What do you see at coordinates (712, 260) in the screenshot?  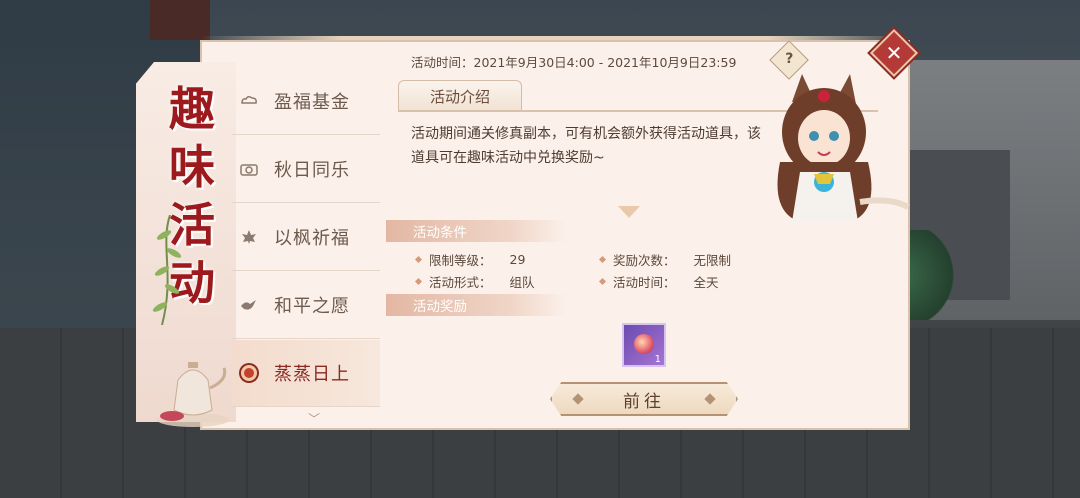 I see `condition-value: 无限制` at bounding box center [712, 260].